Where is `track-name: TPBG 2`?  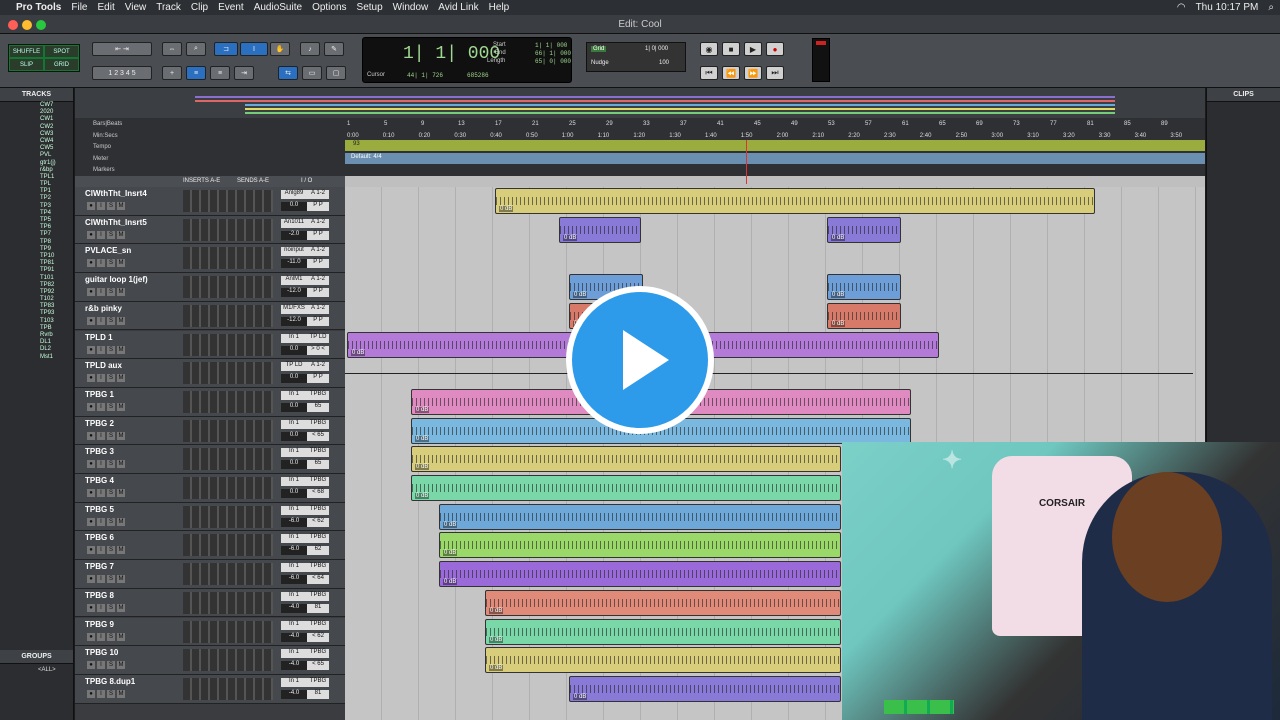
track-name: TPBG 2 is located at coordinates (99, 423).